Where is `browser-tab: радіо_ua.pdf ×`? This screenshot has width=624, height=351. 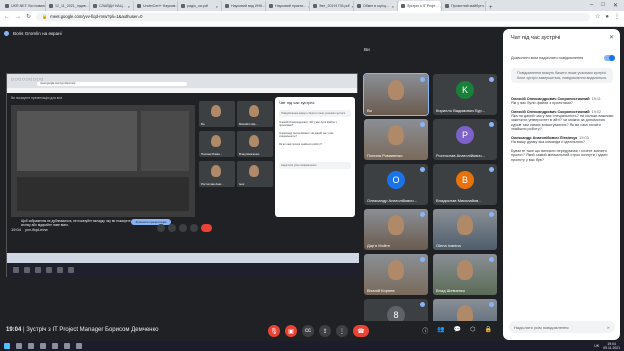 browser-tab: радіо_ua.pdf × is located at coordinates (200, 6).